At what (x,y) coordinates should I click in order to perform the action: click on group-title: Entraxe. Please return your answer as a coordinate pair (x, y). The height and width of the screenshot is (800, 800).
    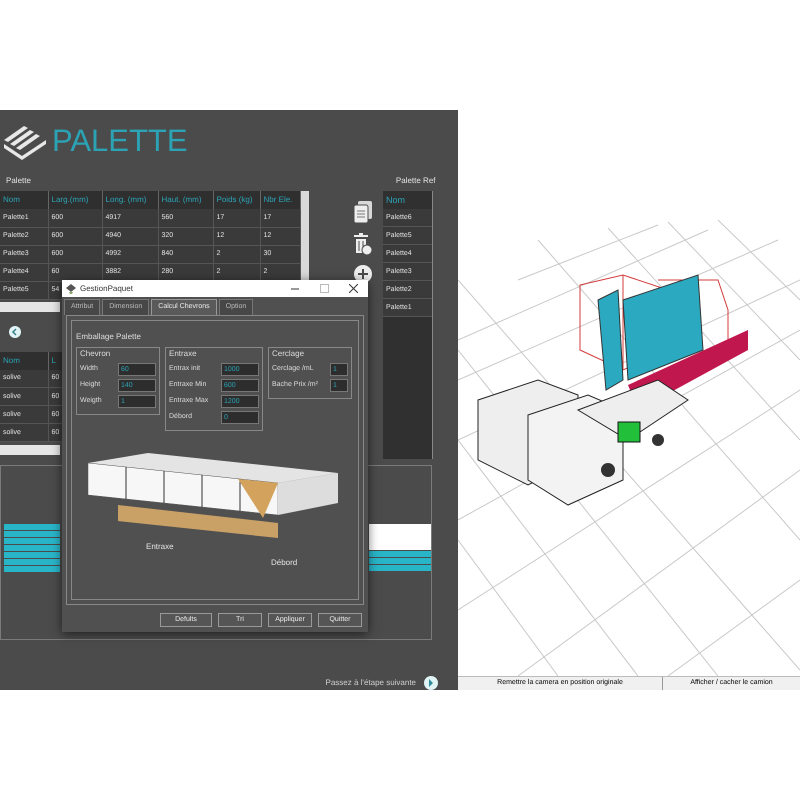
    Looking at the image, I should click on (183, 354).